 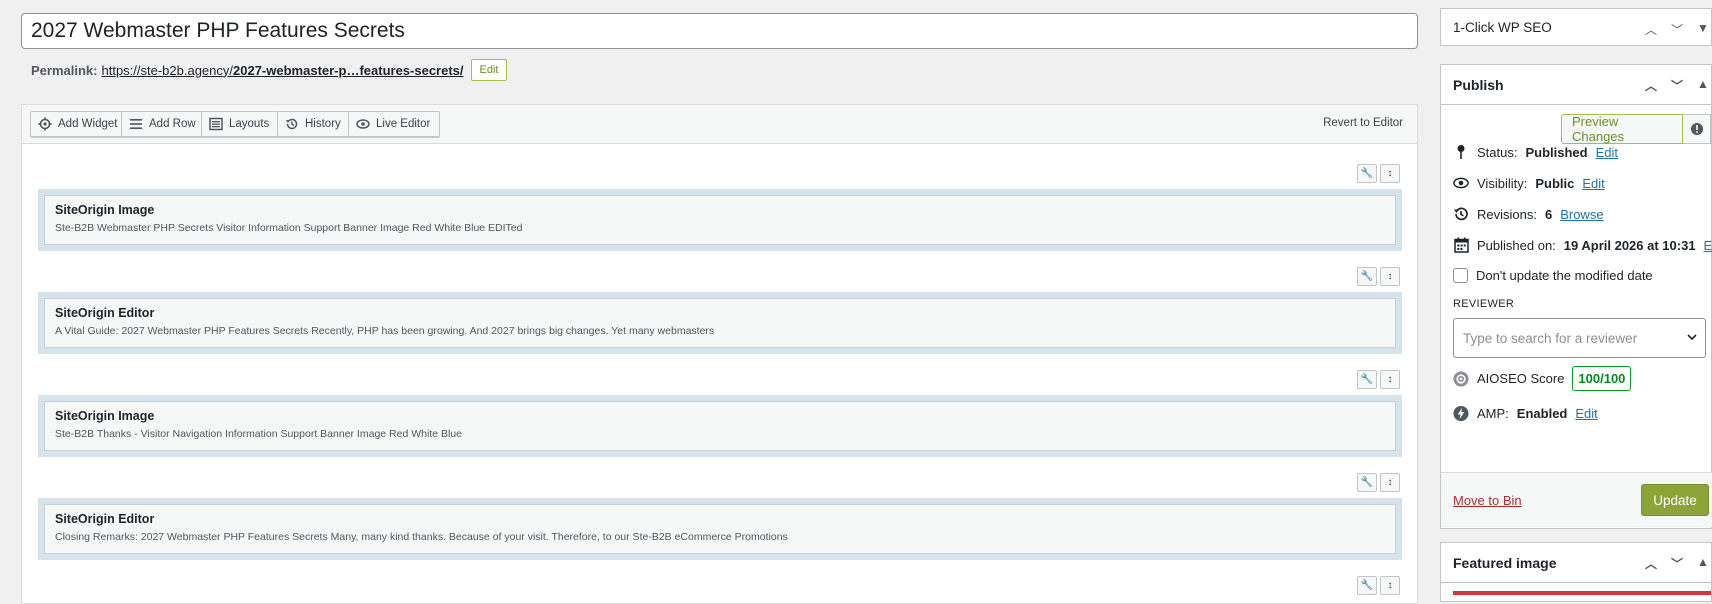 I want to click on amp-row: AMP: Enabled Edit, so click(x=1525, y=413).